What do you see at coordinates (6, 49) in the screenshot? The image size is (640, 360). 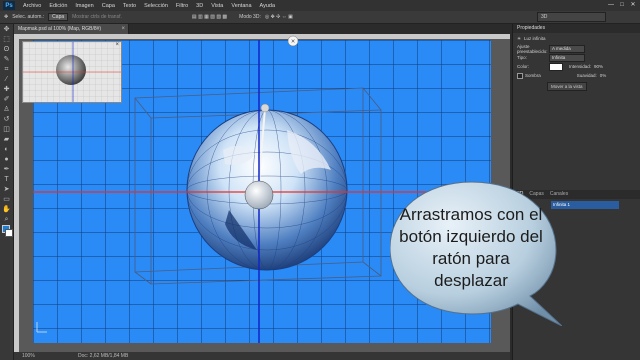 I see `lasso-tool-icon: ʘ` at bounding box center [6, 49].